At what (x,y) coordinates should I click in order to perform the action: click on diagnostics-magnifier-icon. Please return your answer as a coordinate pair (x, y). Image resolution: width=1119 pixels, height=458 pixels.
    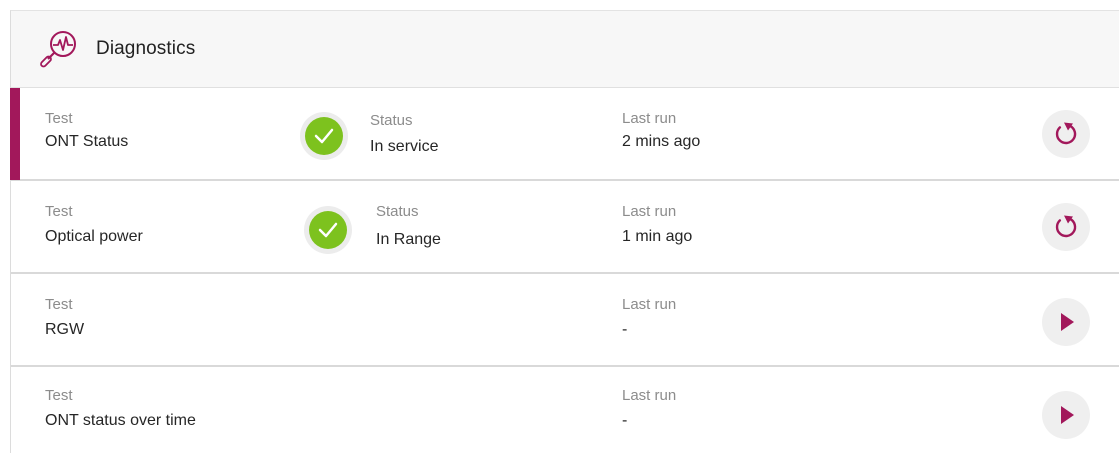
    Looking at the image, I should click on (59, 50).